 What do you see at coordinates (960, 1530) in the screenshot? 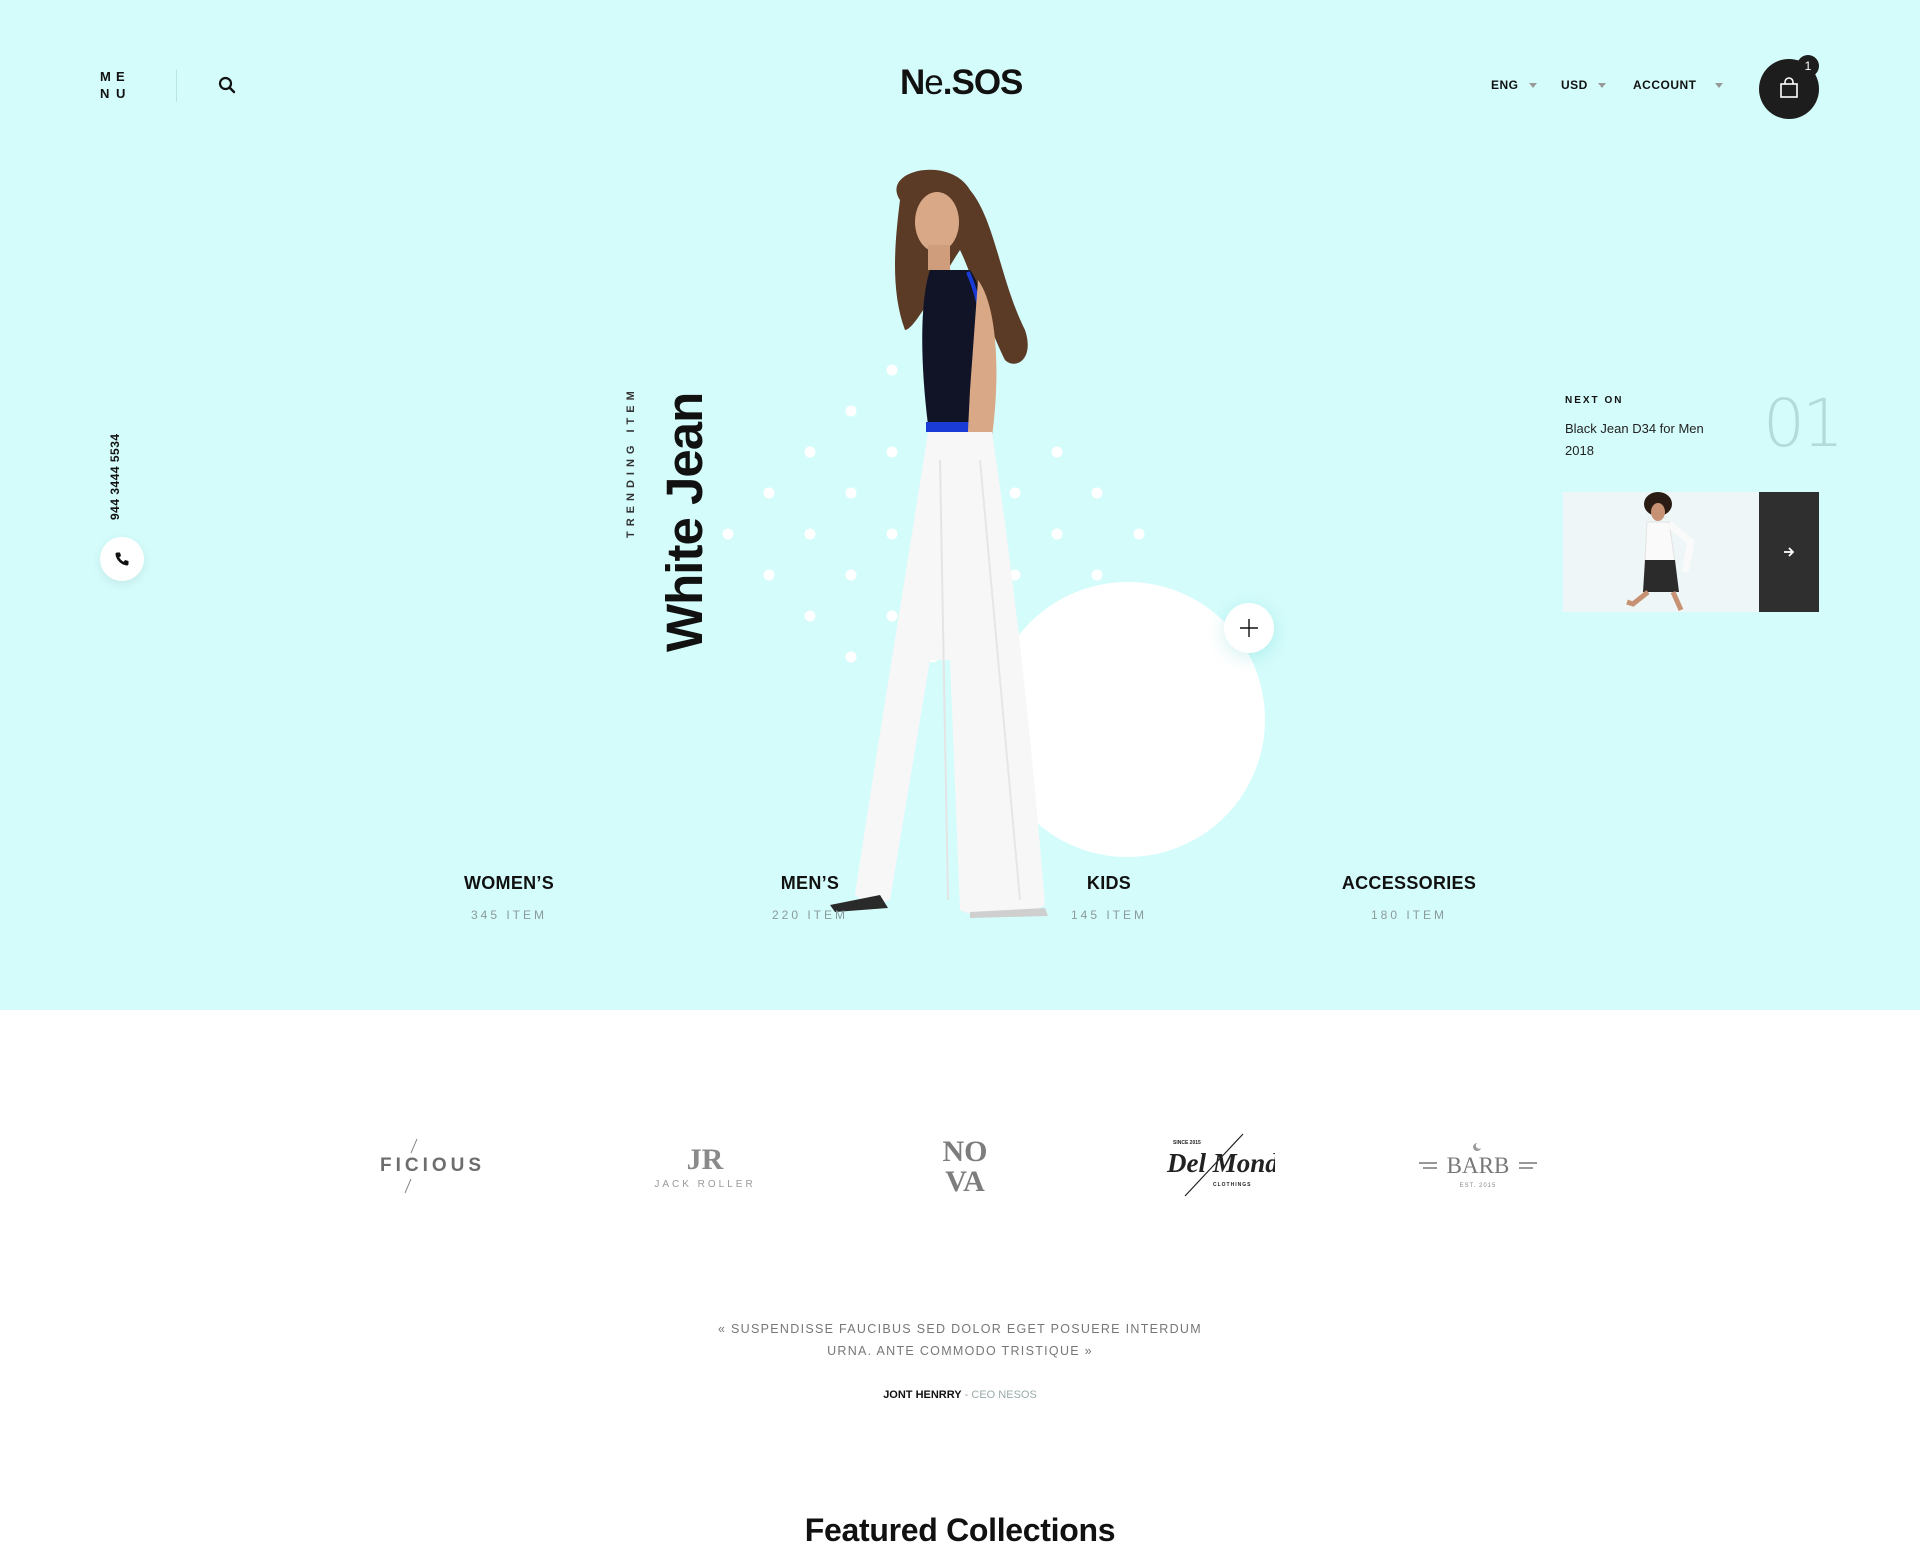
I see `section-title-featured: Featured Collections` at bounding box center [960, 1530].